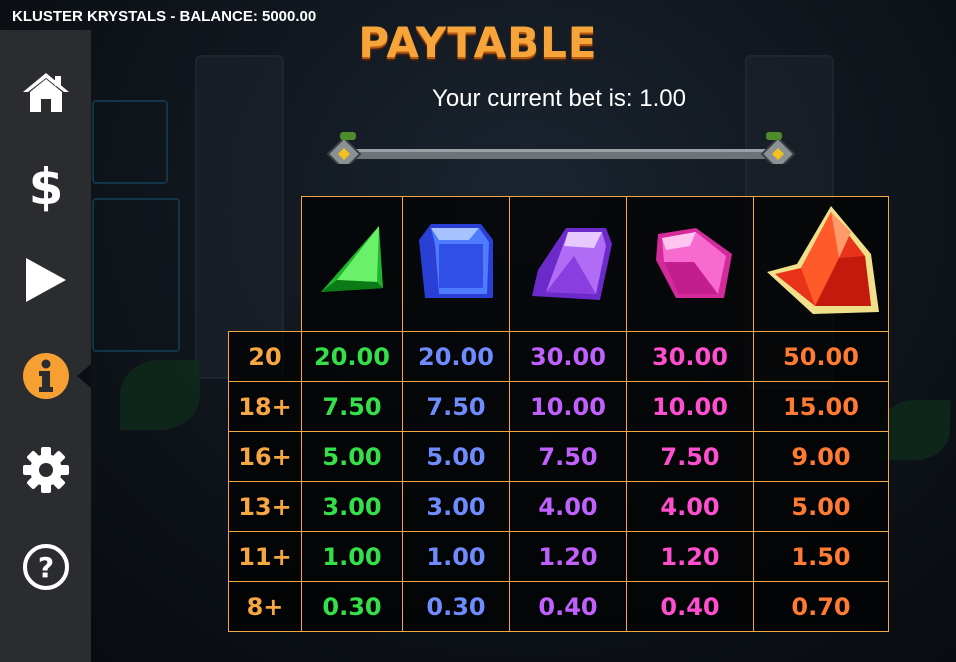 This screenshot has width=956, height=662. What do you see at coordinates (456, 606) in the screenshot?
I see `payout-cell-blue-crystal: 0.30` at bounding box center [456, 606].